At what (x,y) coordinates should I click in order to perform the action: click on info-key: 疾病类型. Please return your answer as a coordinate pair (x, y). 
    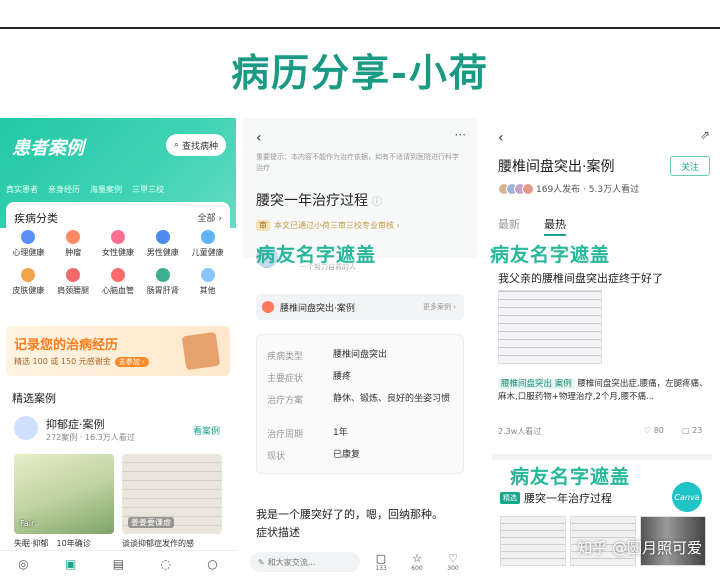
    Looking at the image, I should click on (285, 357).